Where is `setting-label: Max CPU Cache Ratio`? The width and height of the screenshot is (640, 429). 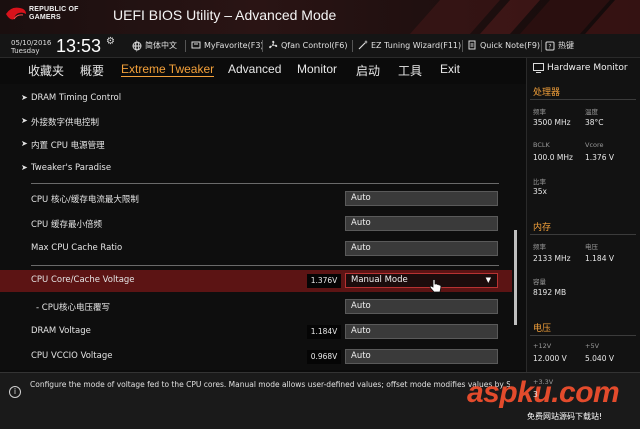 setting-label: Max CPU Cache Ratio is located at coordinates (77, 248).